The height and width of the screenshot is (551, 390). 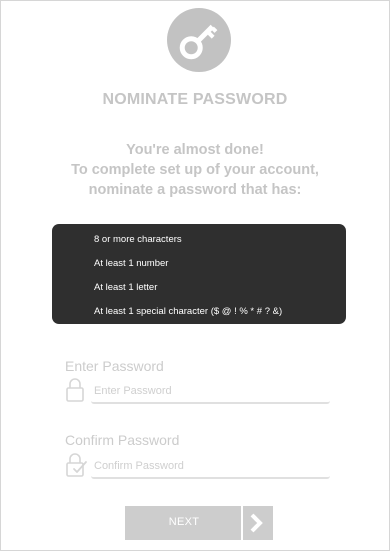 I want to click on confirm-password-input, so click(x=210, y=467).